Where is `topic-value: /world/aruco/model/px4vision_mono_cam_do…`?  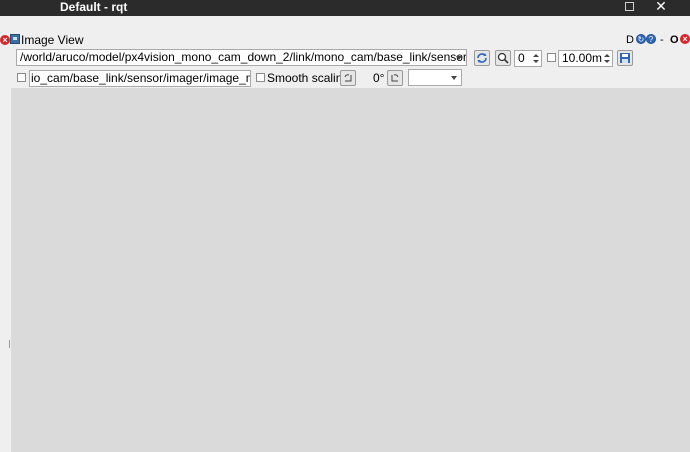
topic-value: /world/aruco/model/px4vision_mono_cam_do… is located at coordinates (243, 57).